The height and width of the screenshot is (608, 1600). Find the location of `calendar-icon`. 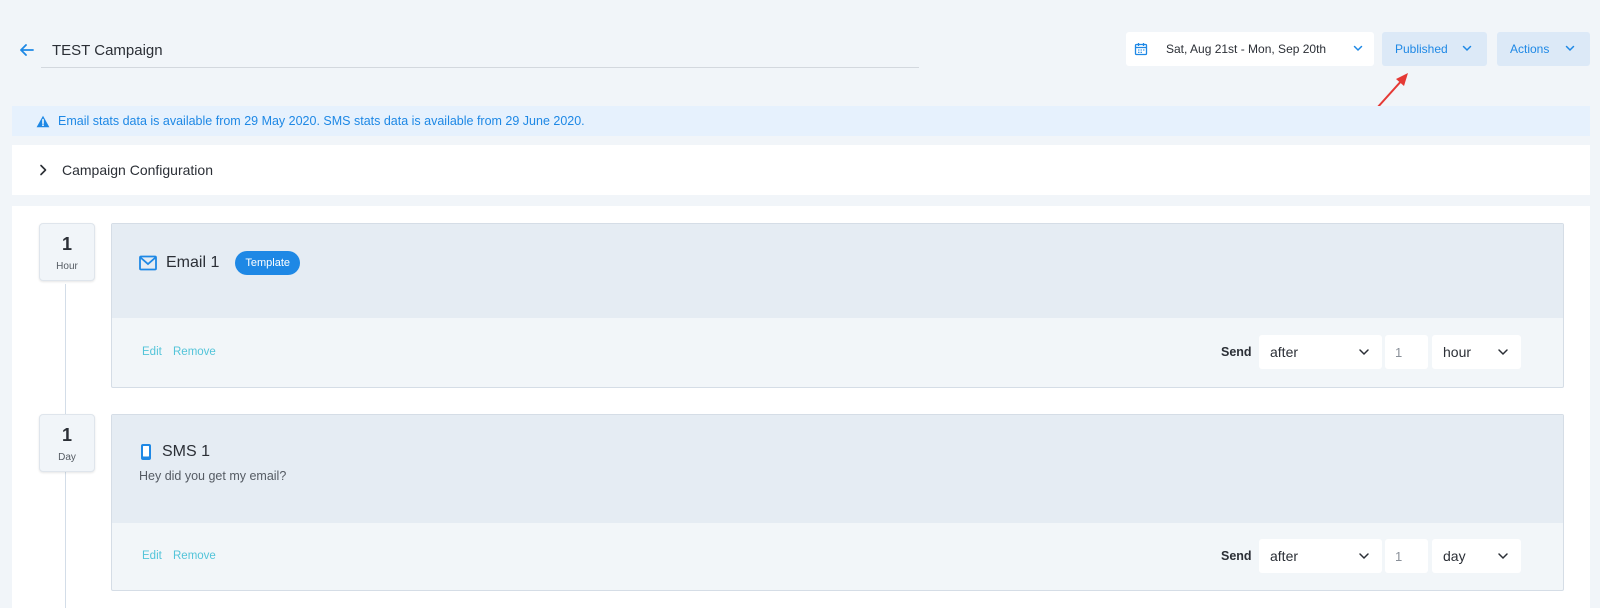

calendar-icon is located at coordinates (1142, 49).